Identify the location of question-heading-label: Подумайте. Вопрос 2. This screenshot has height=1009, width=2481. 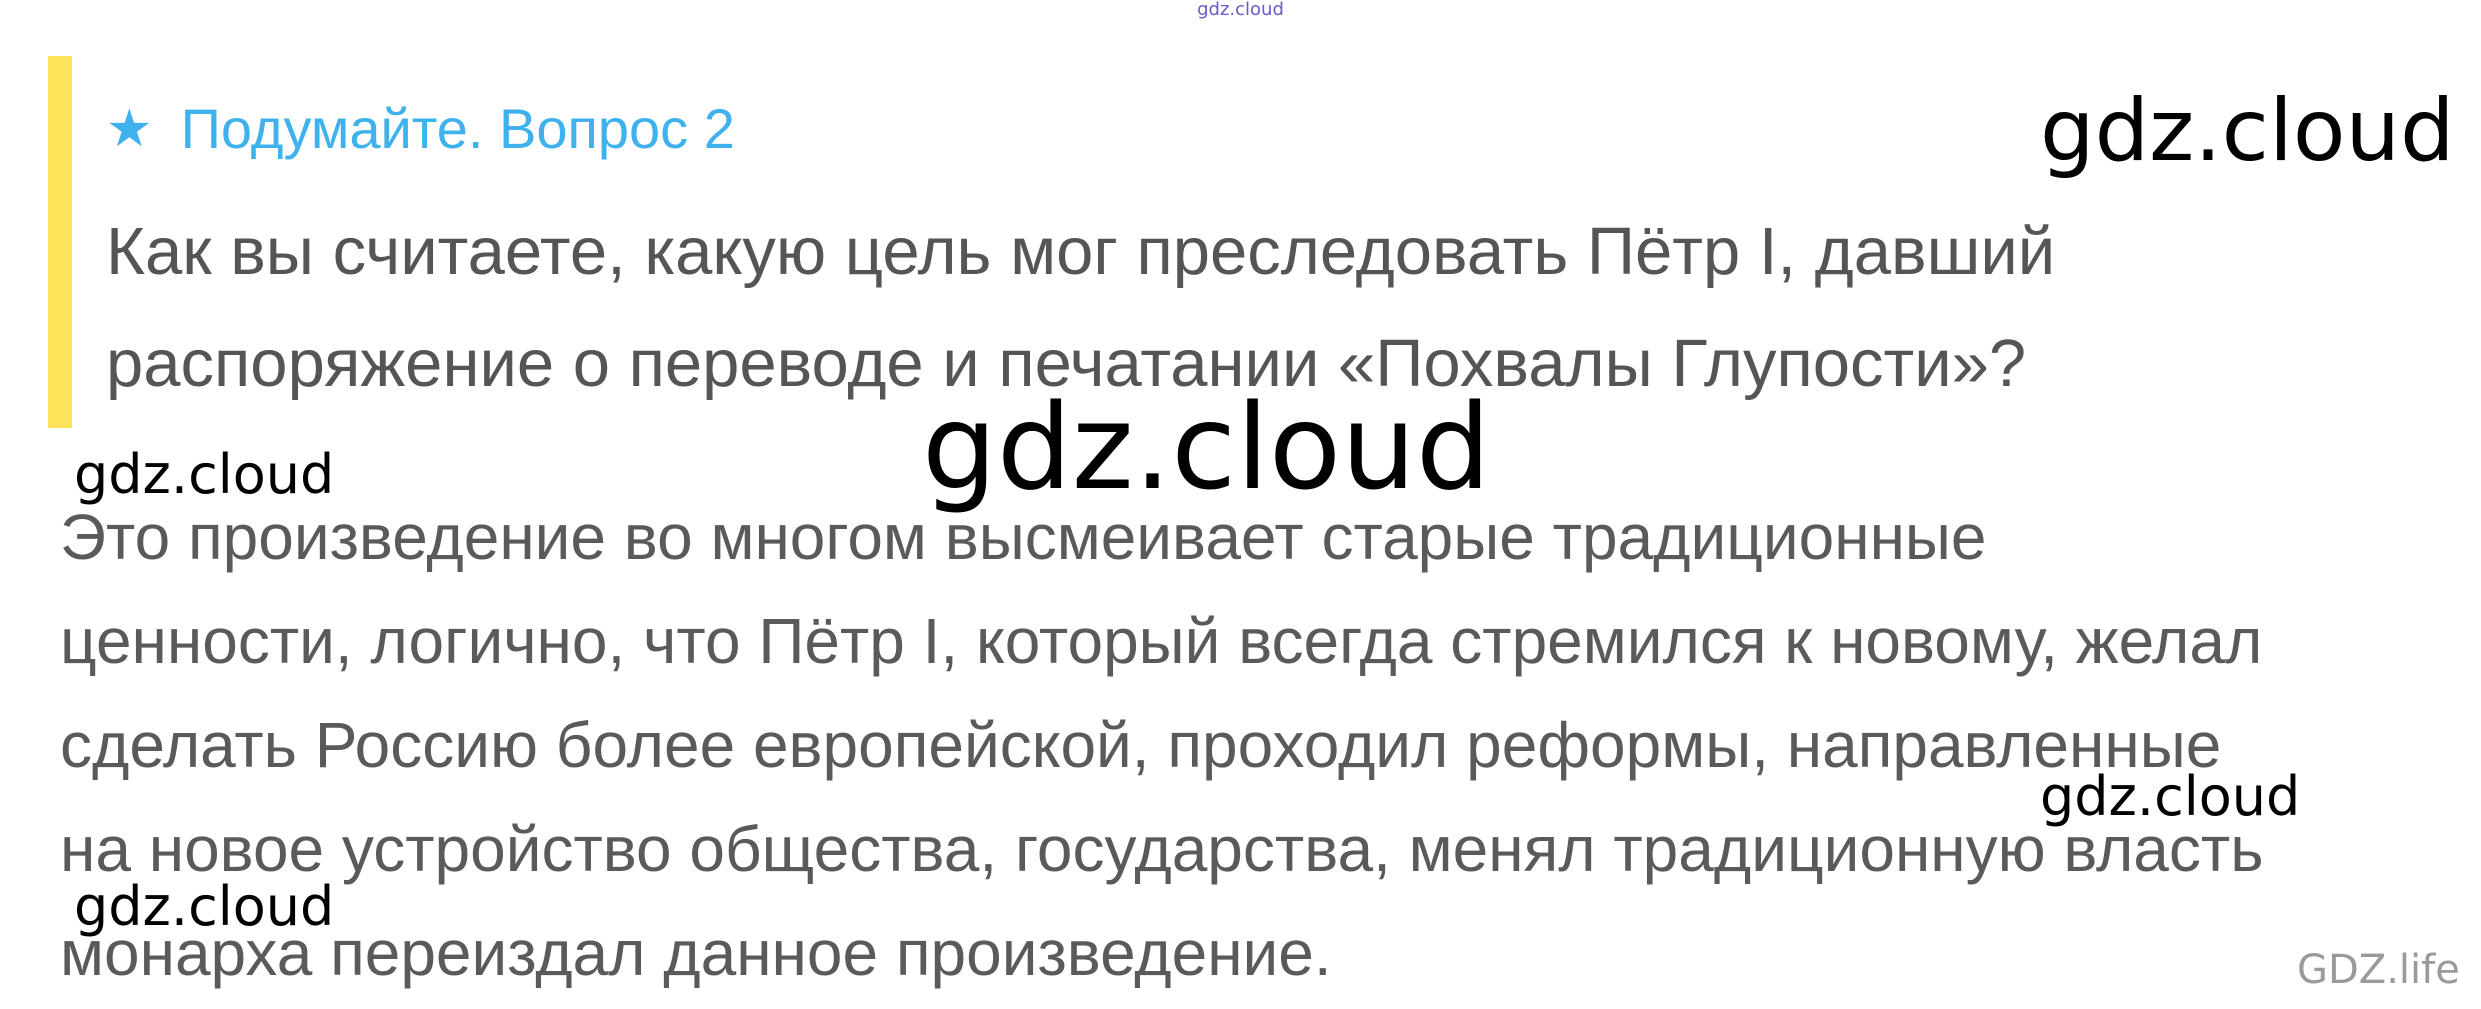
(457, 128).